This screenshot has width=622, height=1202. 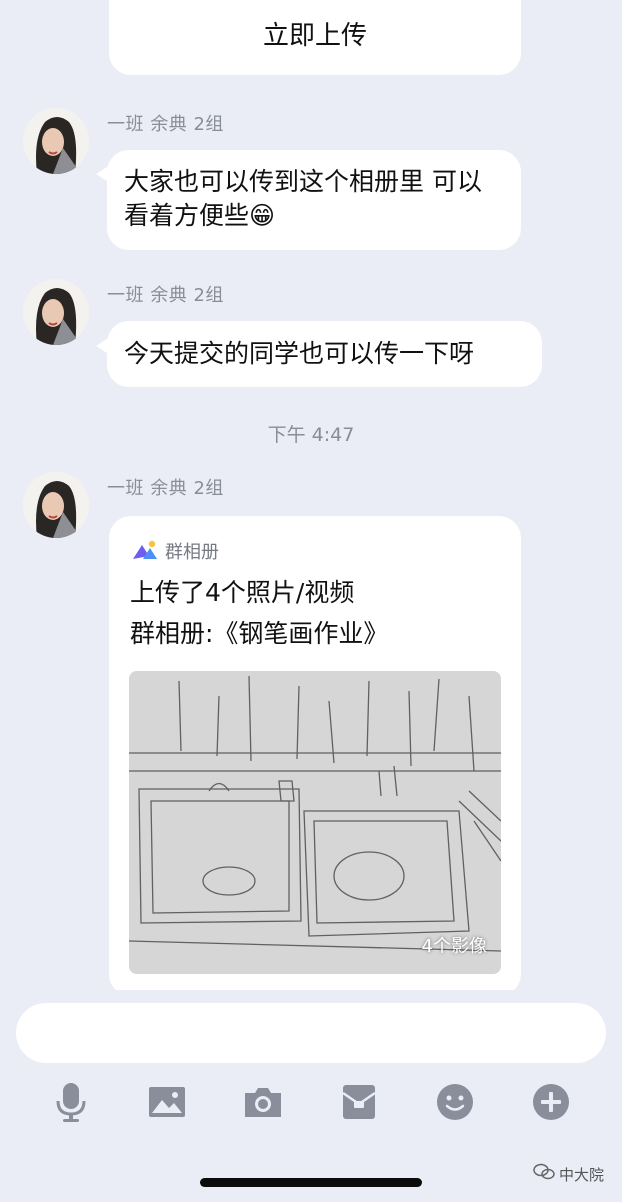 What do you see at coordinates (71, 1102) in the screenshot?
I see `mic-icon` at bounding box center [71, 1102].